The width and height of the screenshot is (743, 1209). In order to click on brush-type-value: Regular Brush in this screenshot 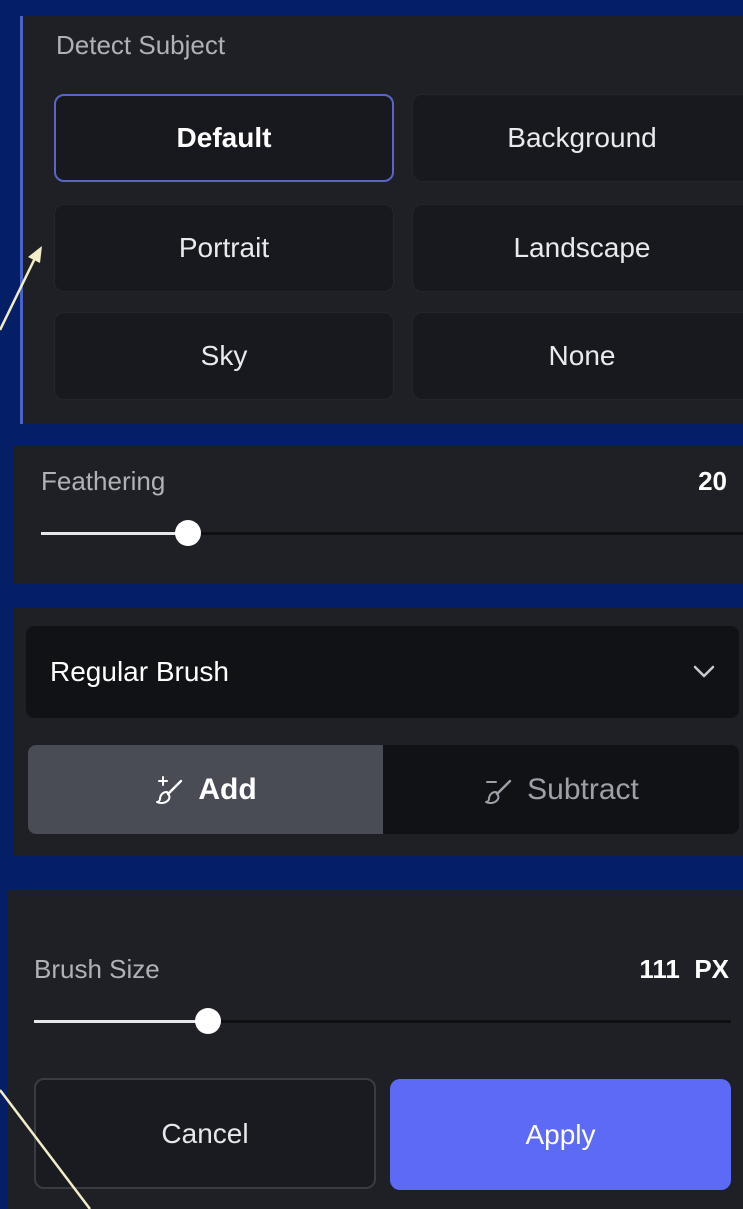, I will do `click(139, 671)`.